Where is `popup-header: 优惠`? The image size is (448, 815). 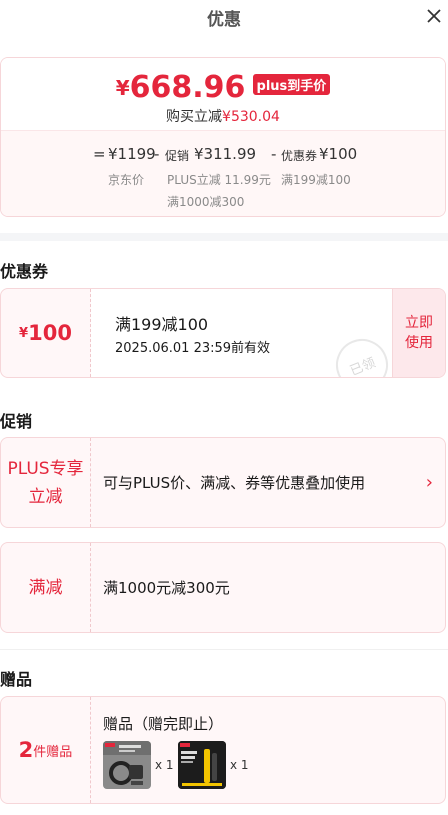
popup-header: 优惠 is located at coordinates (224, 17).